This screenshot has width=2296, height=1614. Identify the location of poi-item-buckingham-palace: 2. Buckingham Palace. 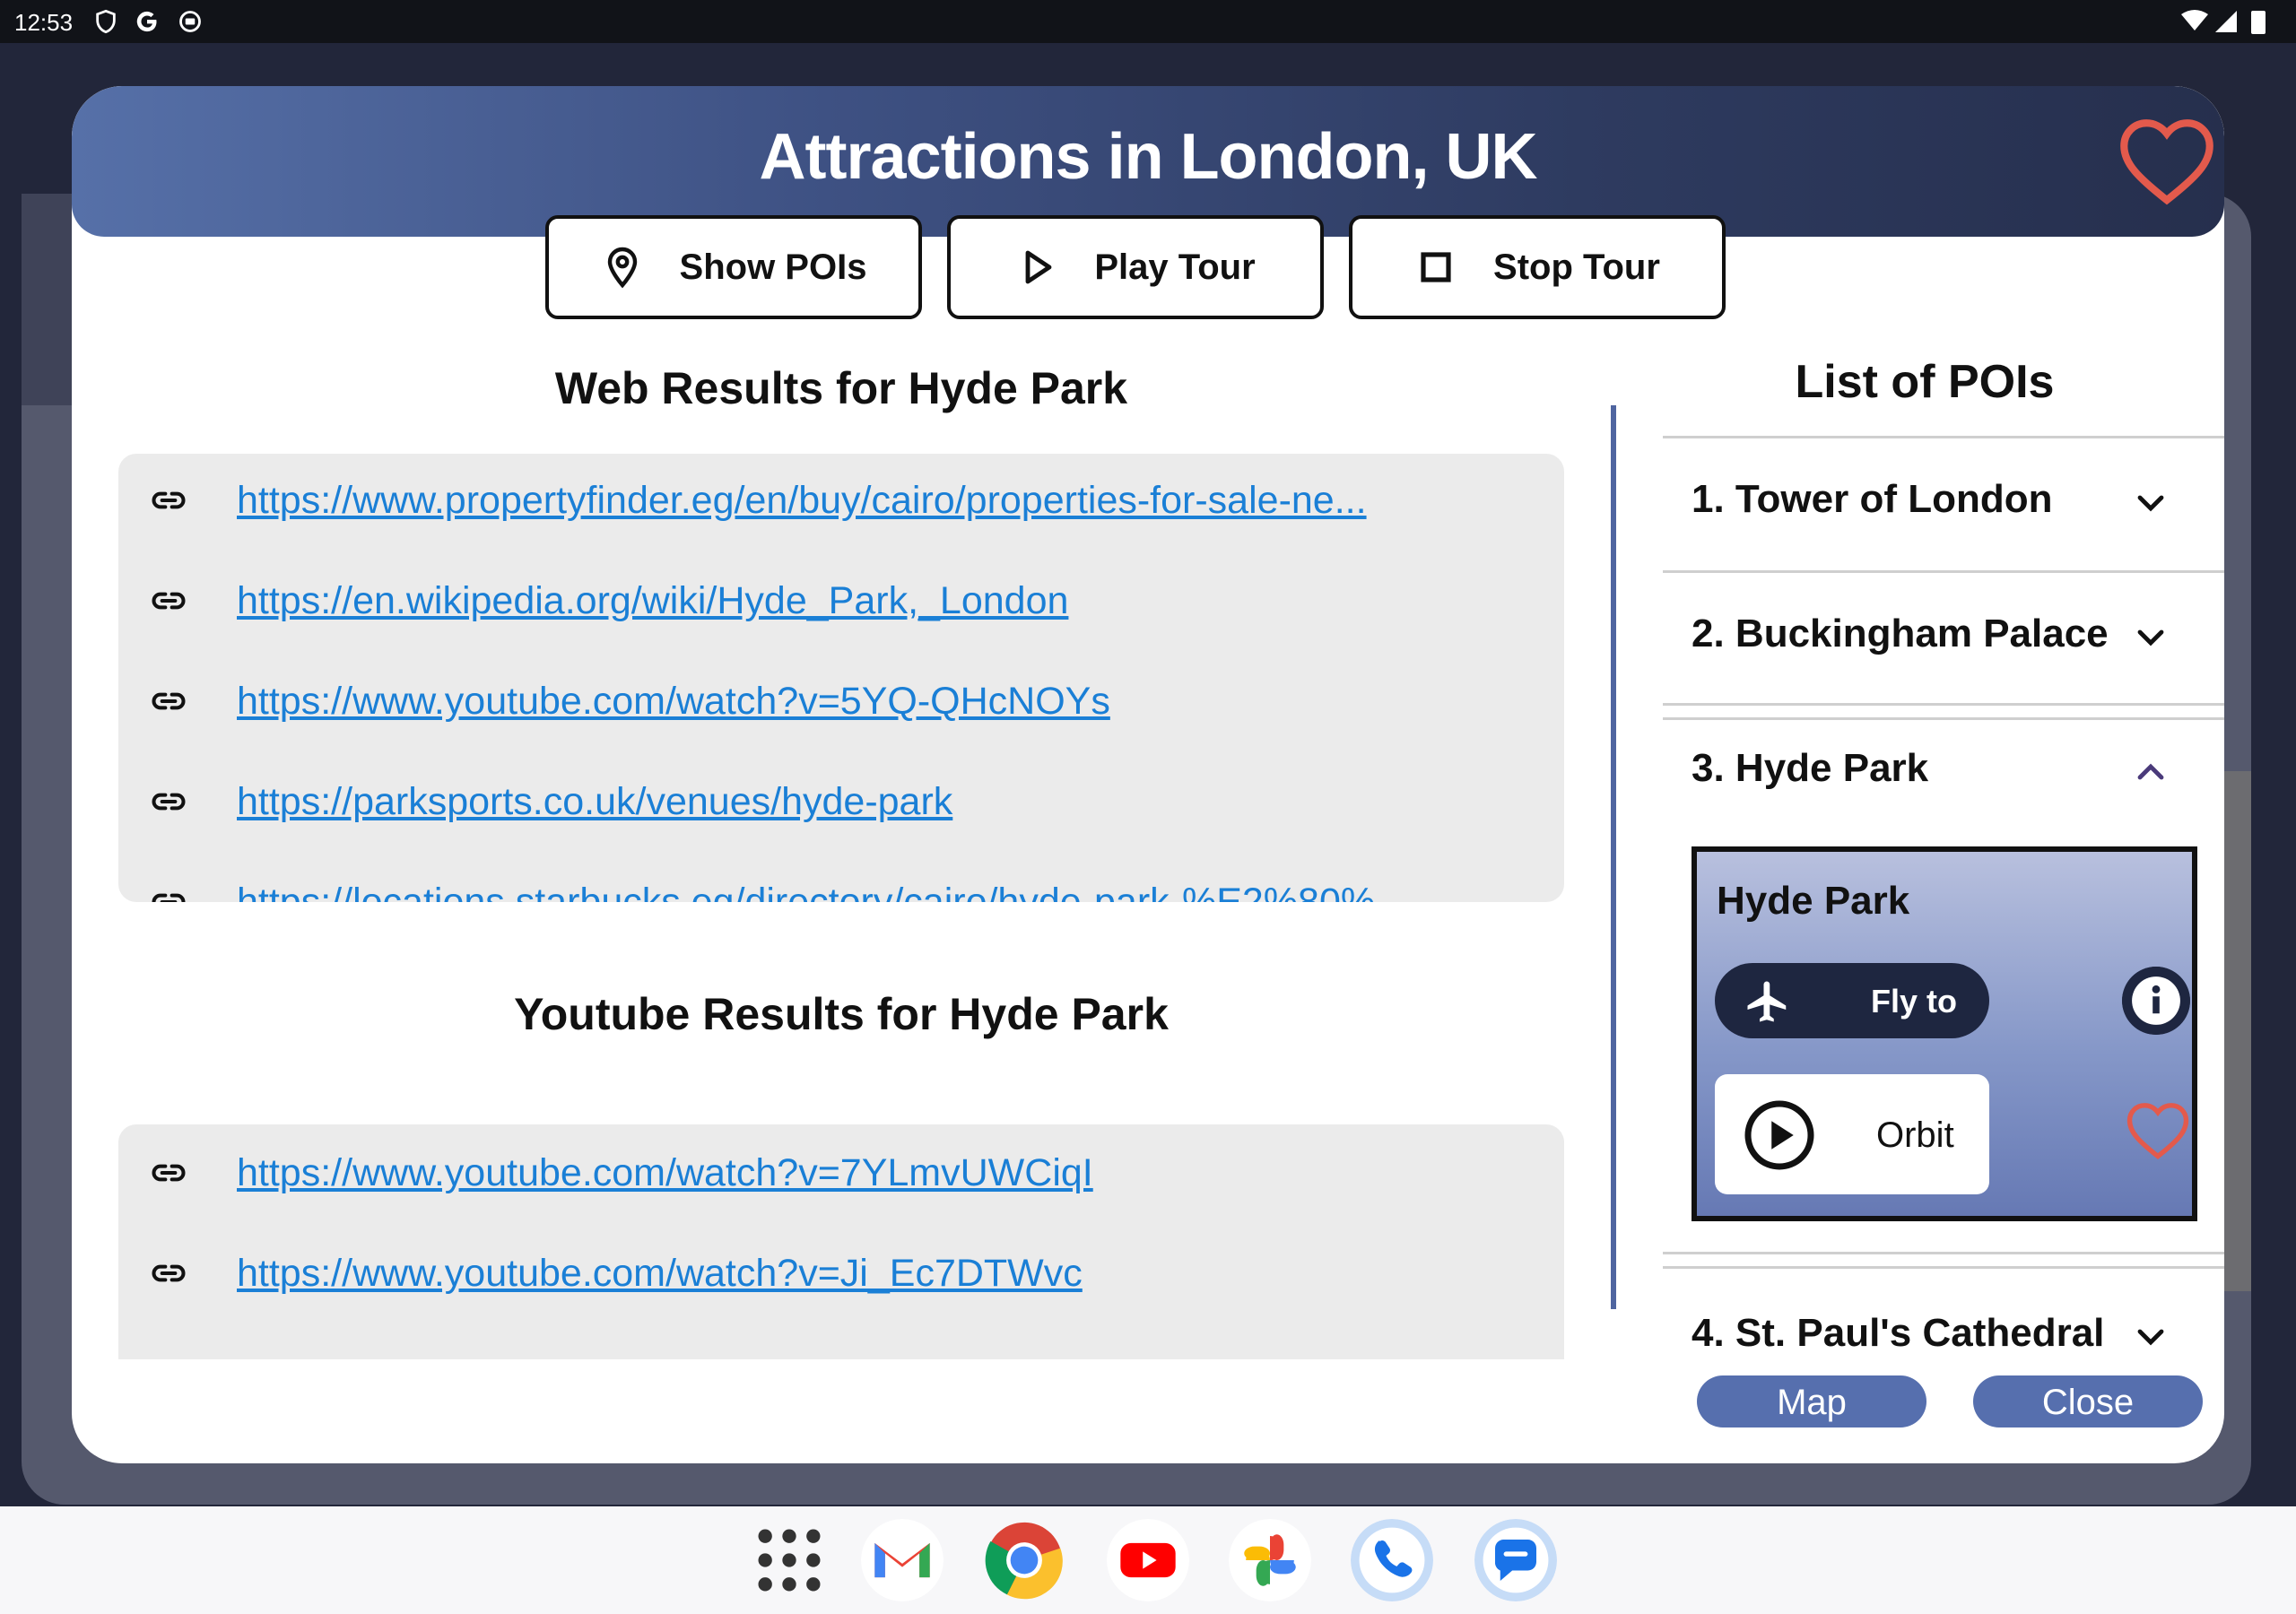
(1944, 638).